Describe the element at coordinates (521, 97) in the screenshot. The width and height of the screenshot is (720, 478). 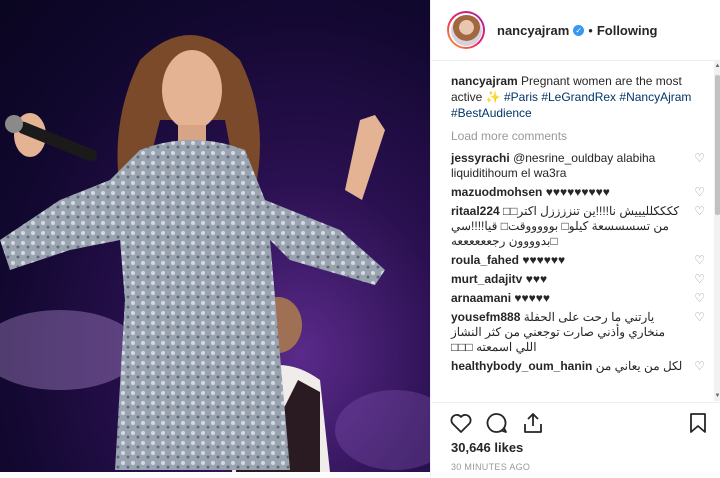
I see `hashtag-link: #Paris` at that location.